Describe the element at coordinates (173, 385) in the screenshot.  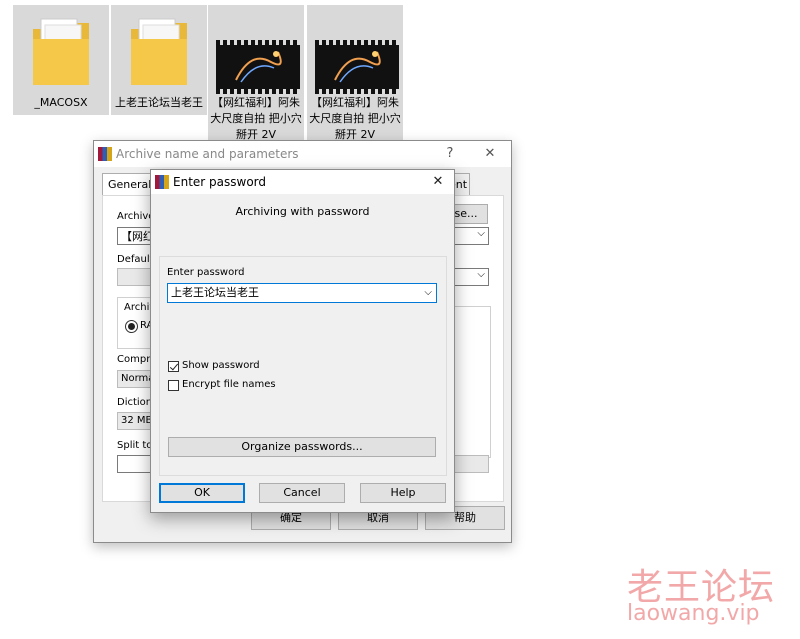
I see `encrypt-file-names-checkbox` at that location.